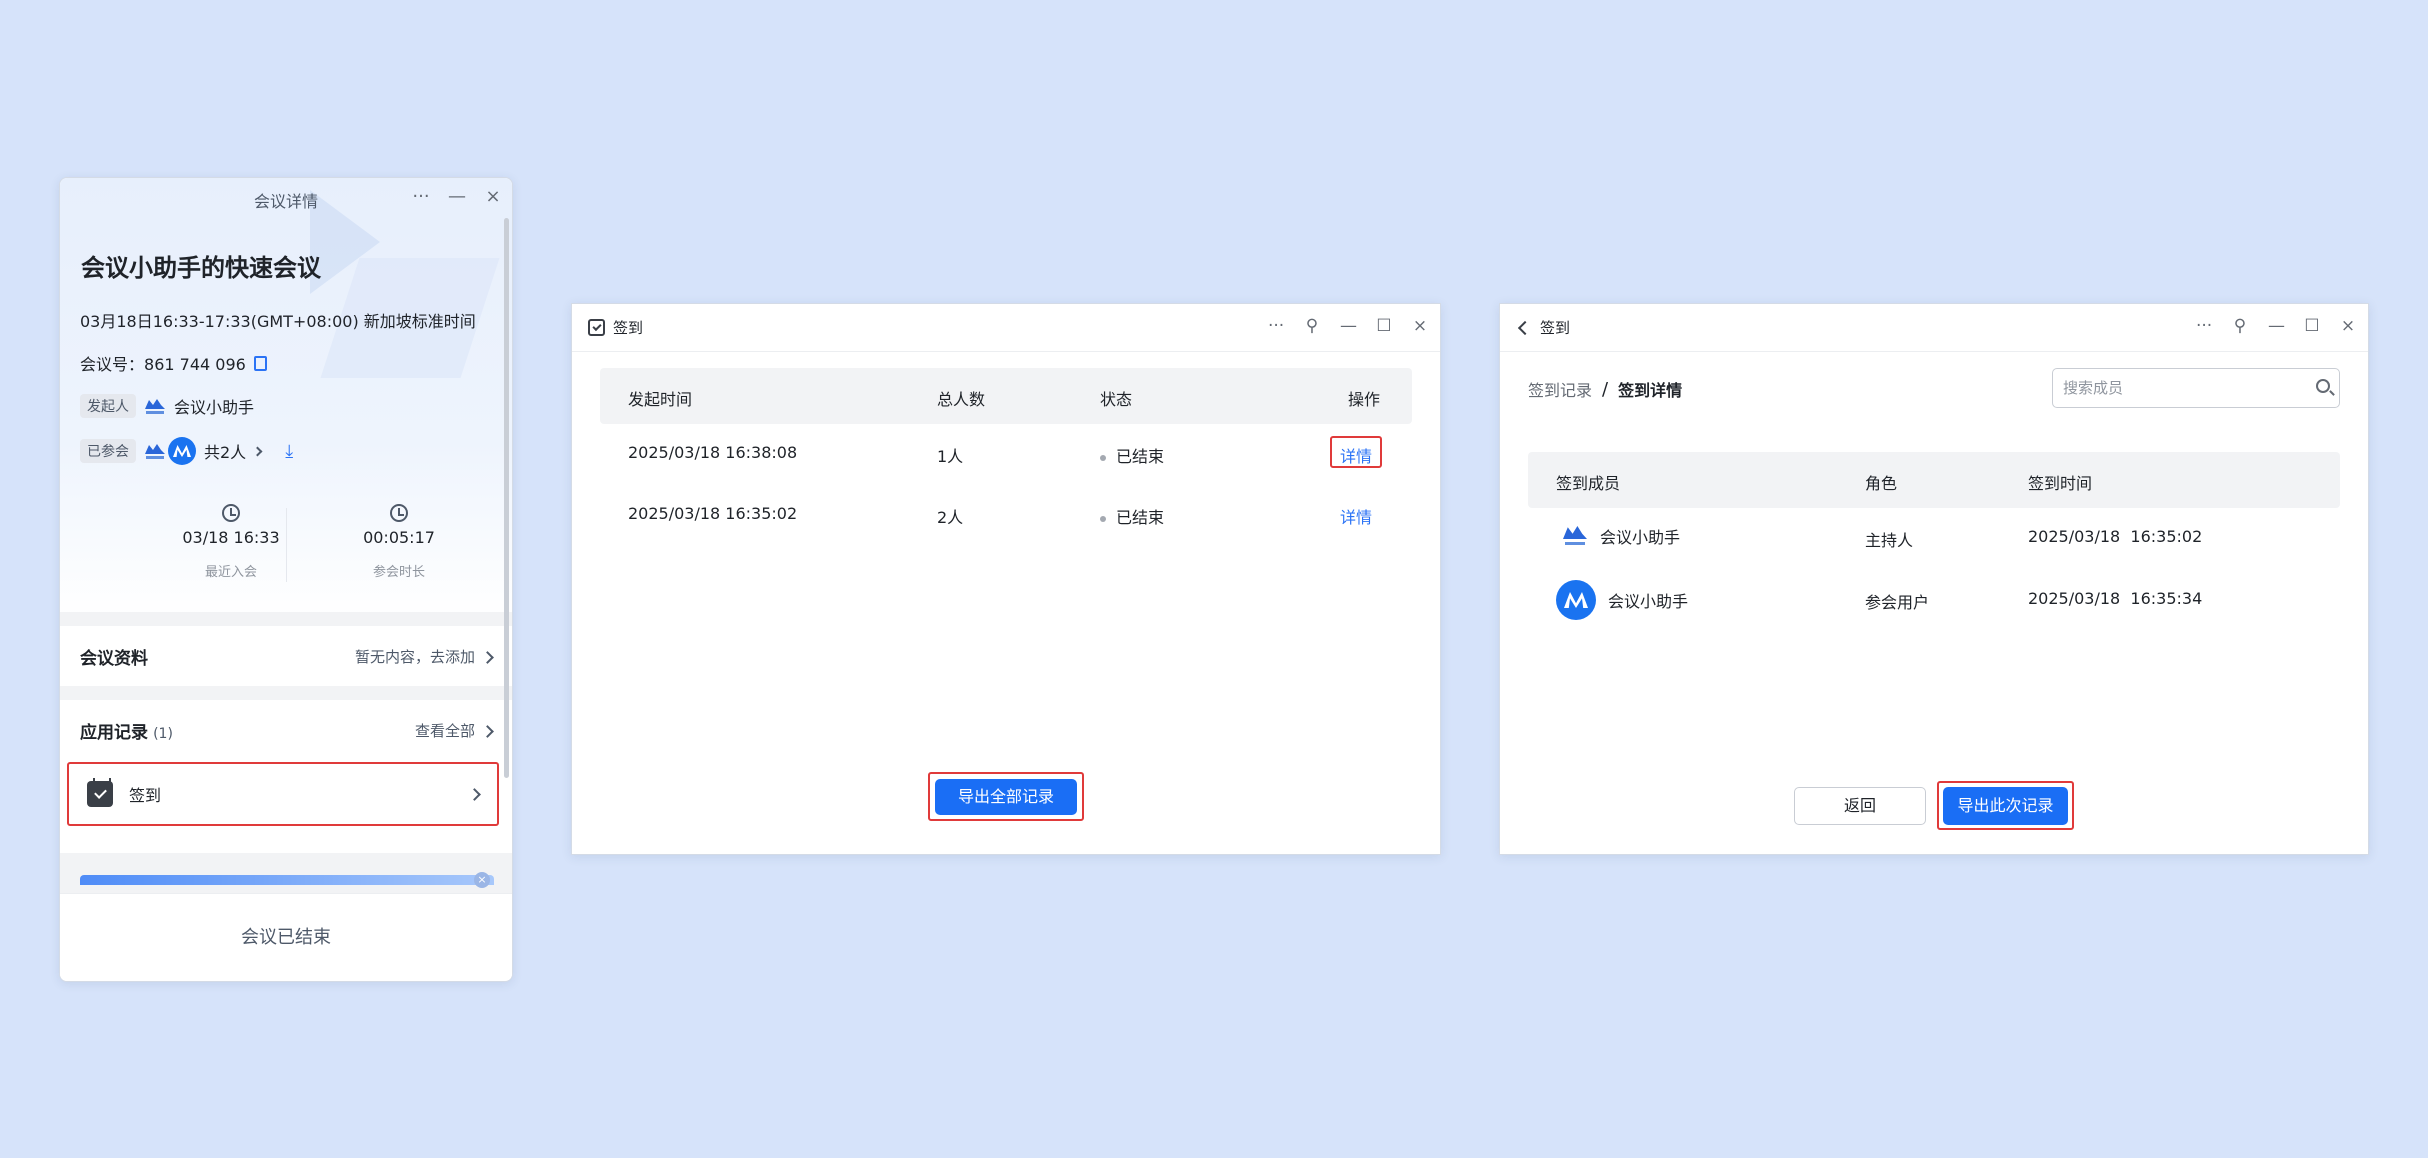 Image resolution: width=2428 pixels, height=1158 pixels. I want to click on attendees-line: 已参会 共2人 ⤓, so click(186, 451).